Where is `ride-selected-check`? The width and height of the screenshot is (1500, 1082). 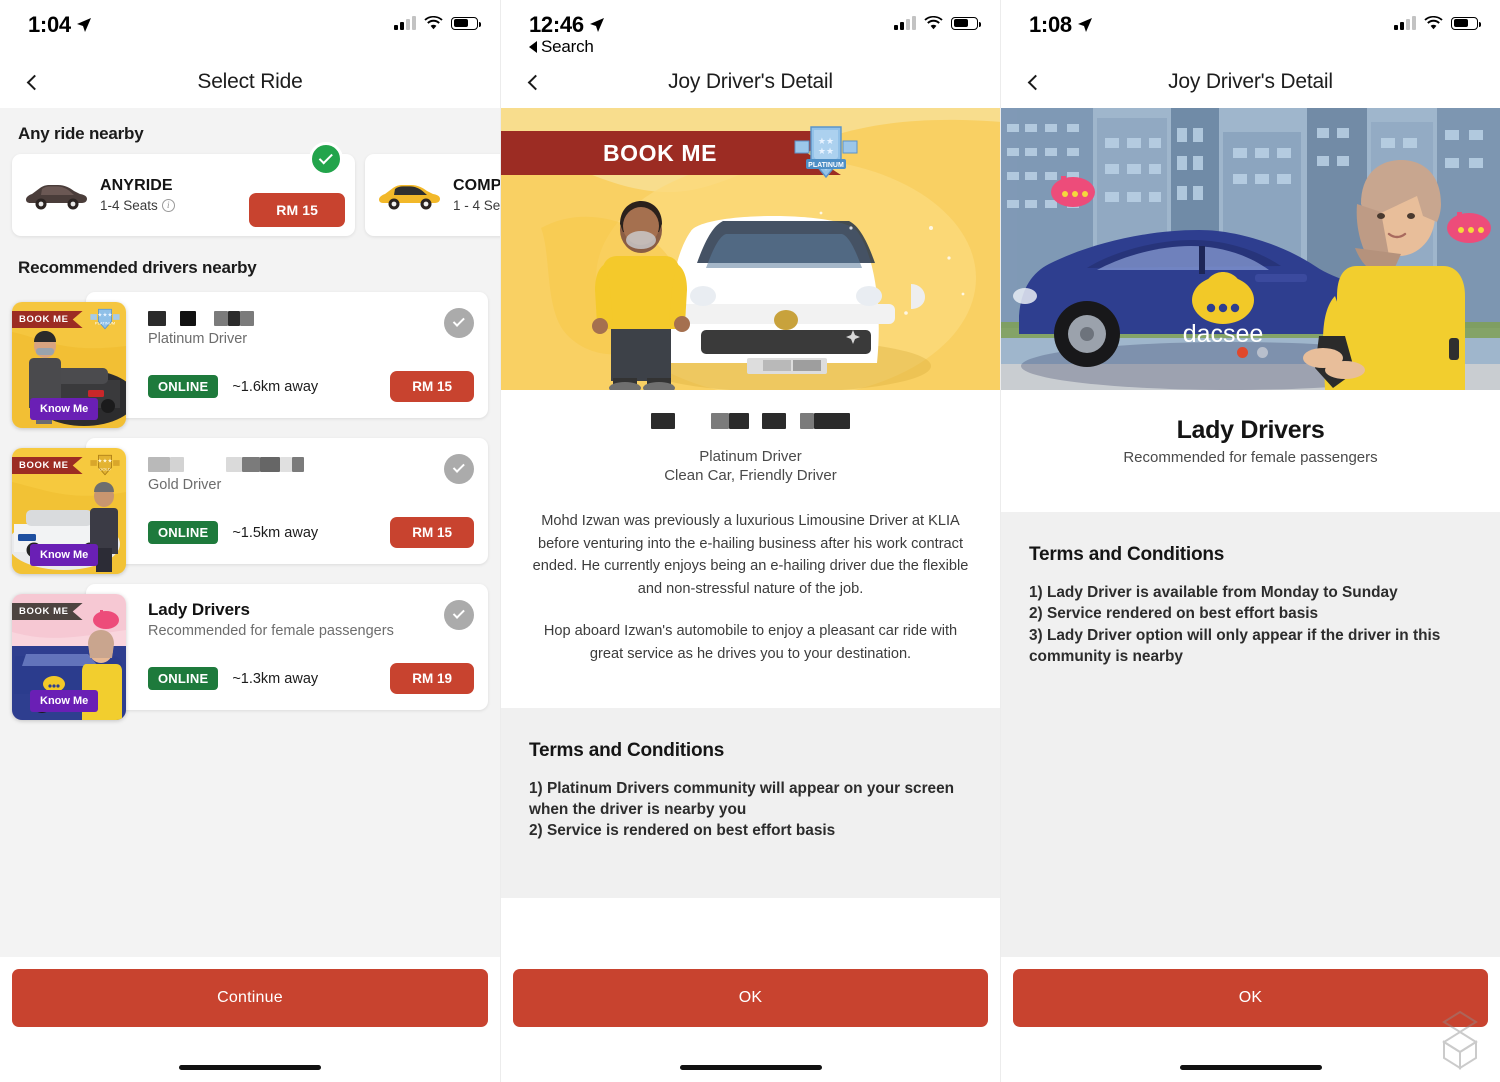
ride-selected-check is located at coordinates (326, 159).